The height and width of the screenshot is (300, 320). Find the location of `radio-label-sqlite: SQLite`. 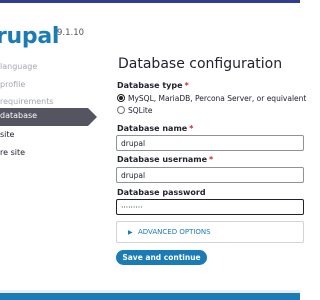

radio-label-sqlite: SQLite is located at coordinates (140, 110).